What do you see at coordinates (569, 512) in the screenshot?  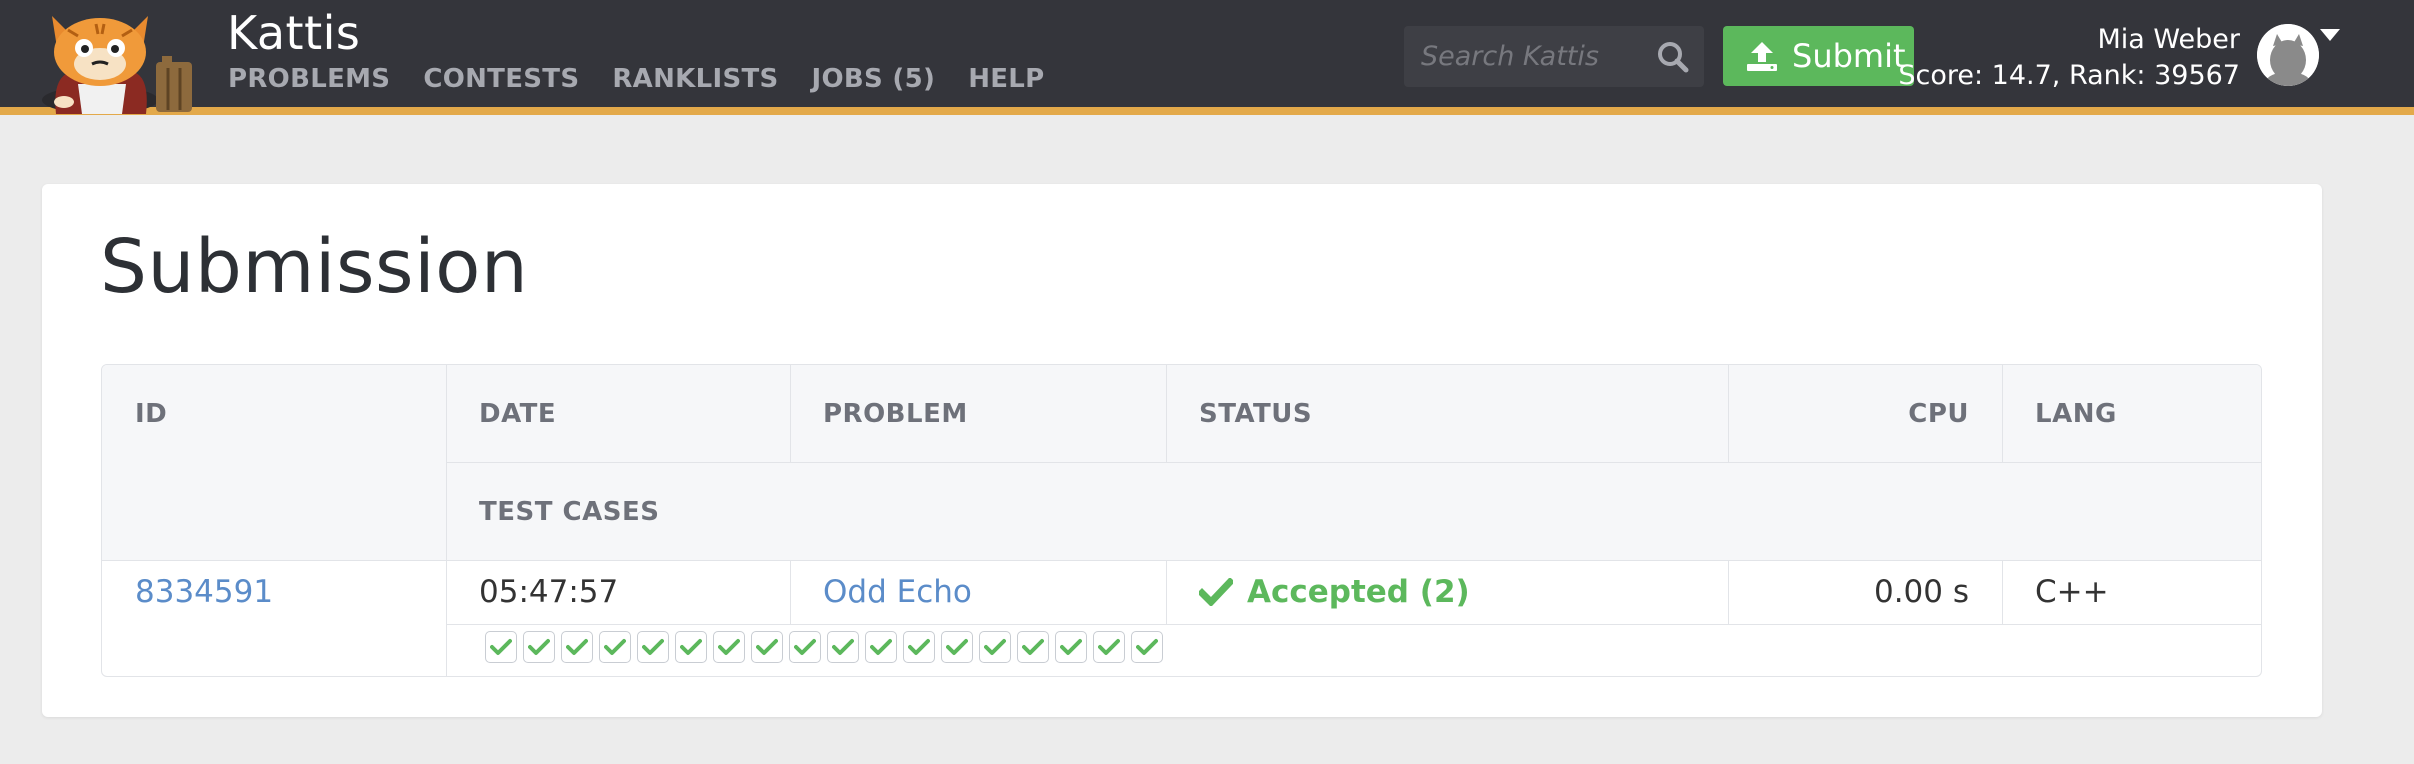 I see `column-header-test-cases: TEST CASES` at bounding box center [569, 512].